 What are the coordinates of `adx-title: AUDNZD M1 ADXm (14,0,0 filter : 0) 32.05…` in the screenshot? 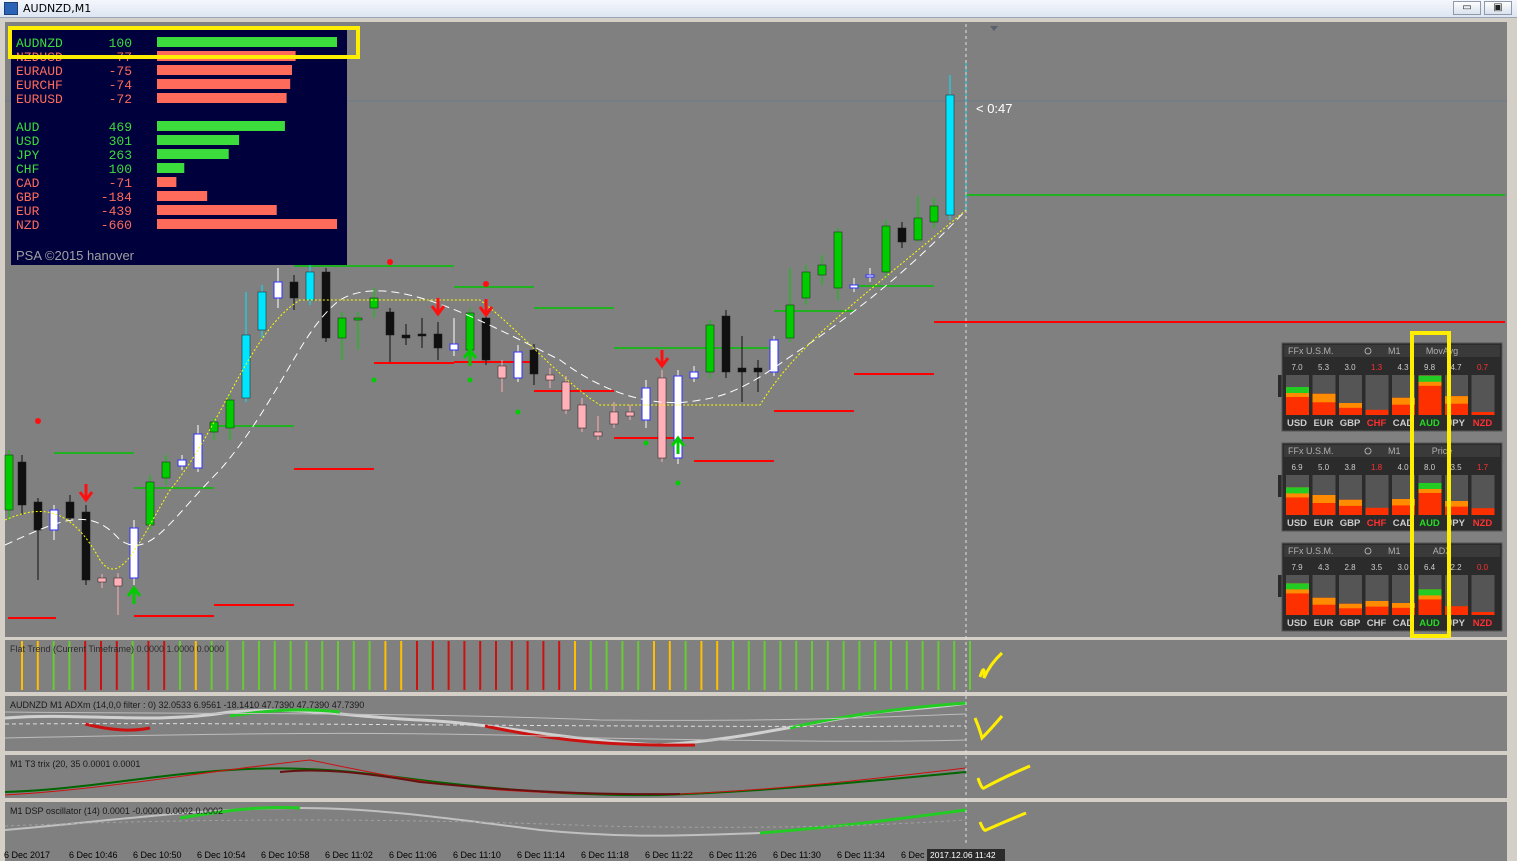 It's located at (187, 705).